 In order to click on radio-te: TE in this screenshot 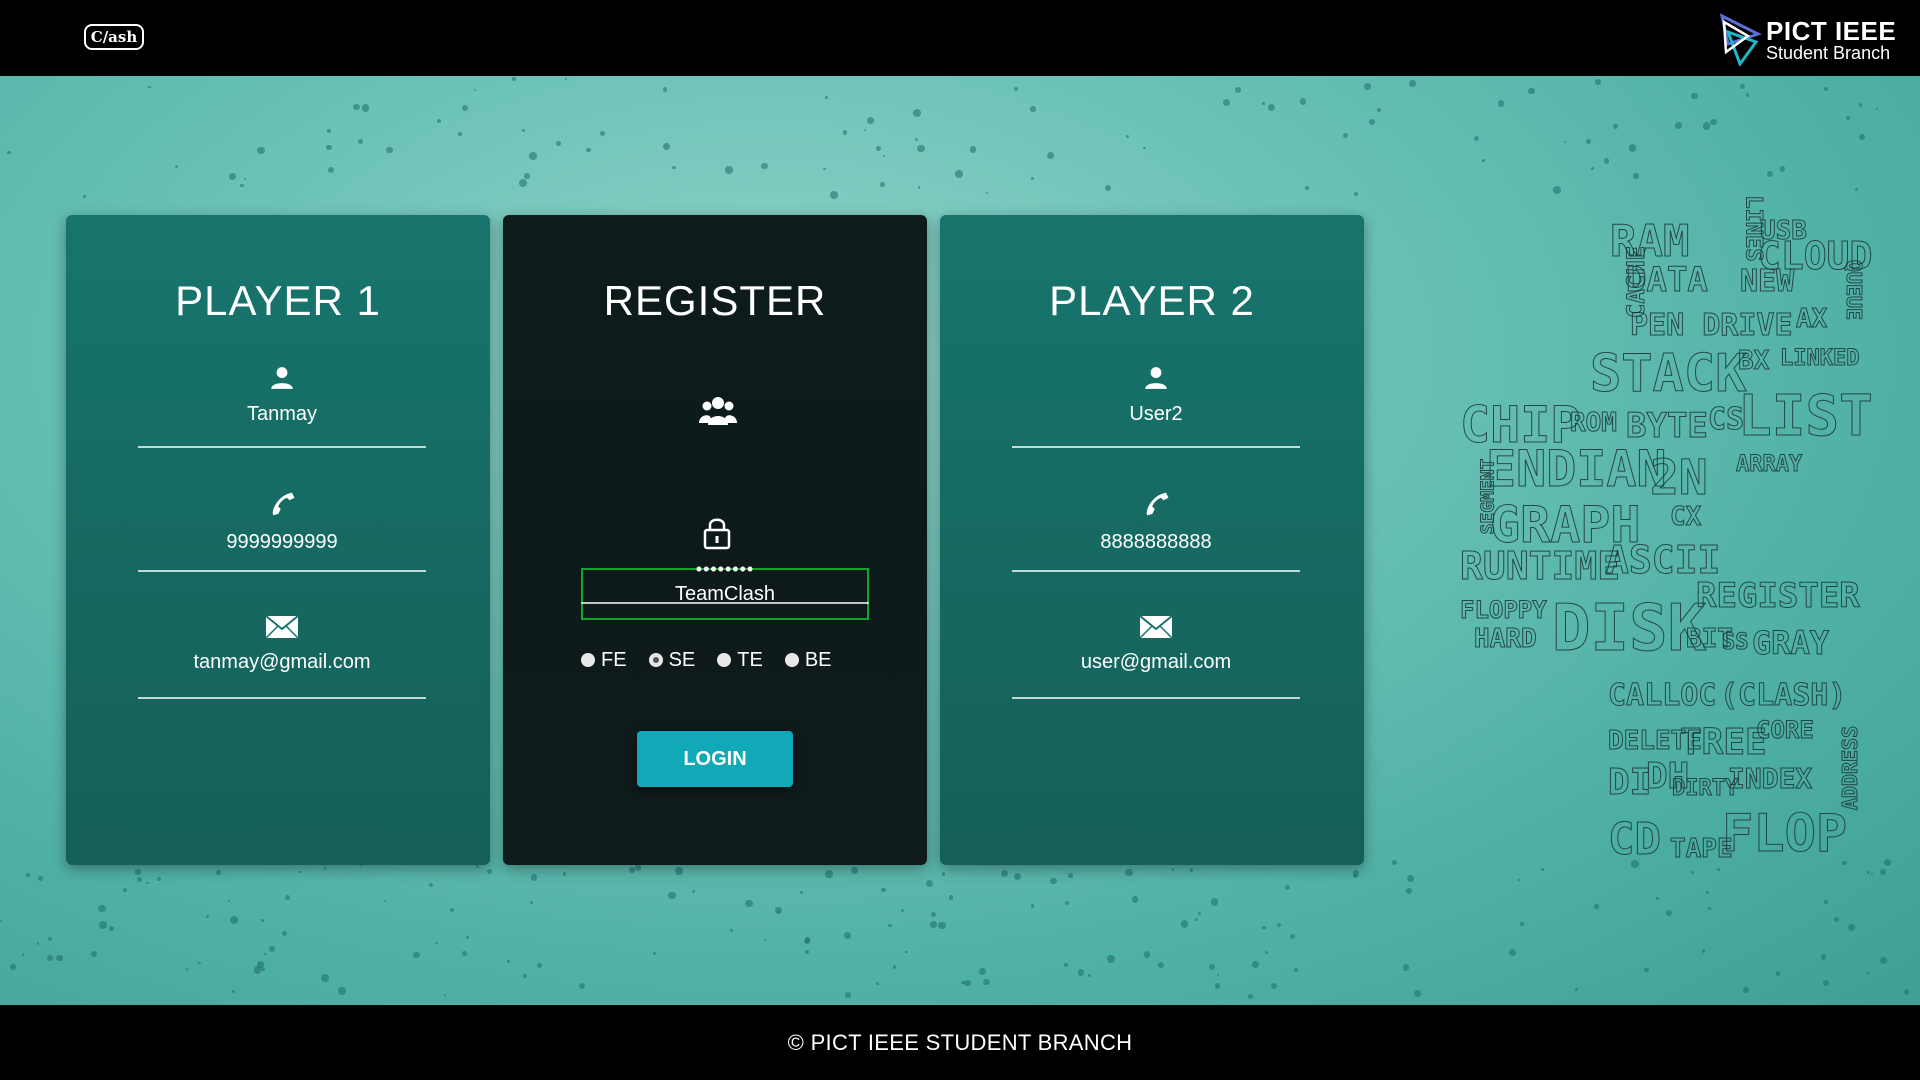, I will do `click(740, 660)`.